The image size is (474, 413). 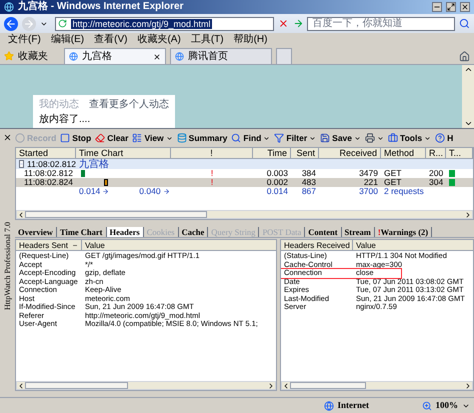 What do you see at coordinates (125, 232) in the screenshot?
I see `detail-tab: Headers` at bounding box center [125, 232].